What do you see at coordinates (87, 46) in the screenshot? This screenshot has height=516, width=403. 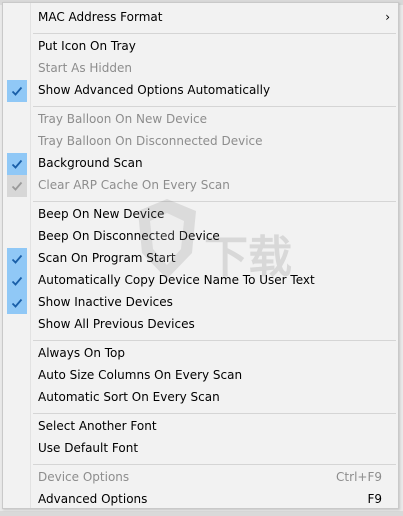 I see `menu-item-label: Put Icon On Tray` at bounding box center [87, 46].